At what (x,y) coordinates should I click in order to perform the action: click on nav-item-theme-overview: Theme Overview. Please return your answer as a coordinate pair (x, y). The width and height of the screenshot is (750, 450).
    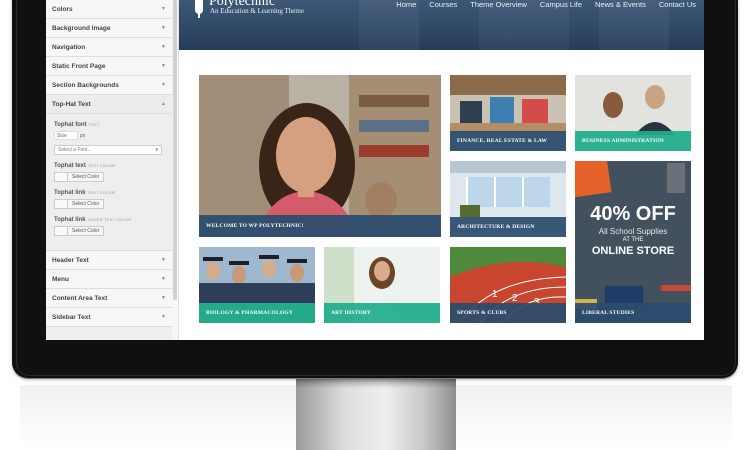
    Looking at the image, I should click on (498, 4).